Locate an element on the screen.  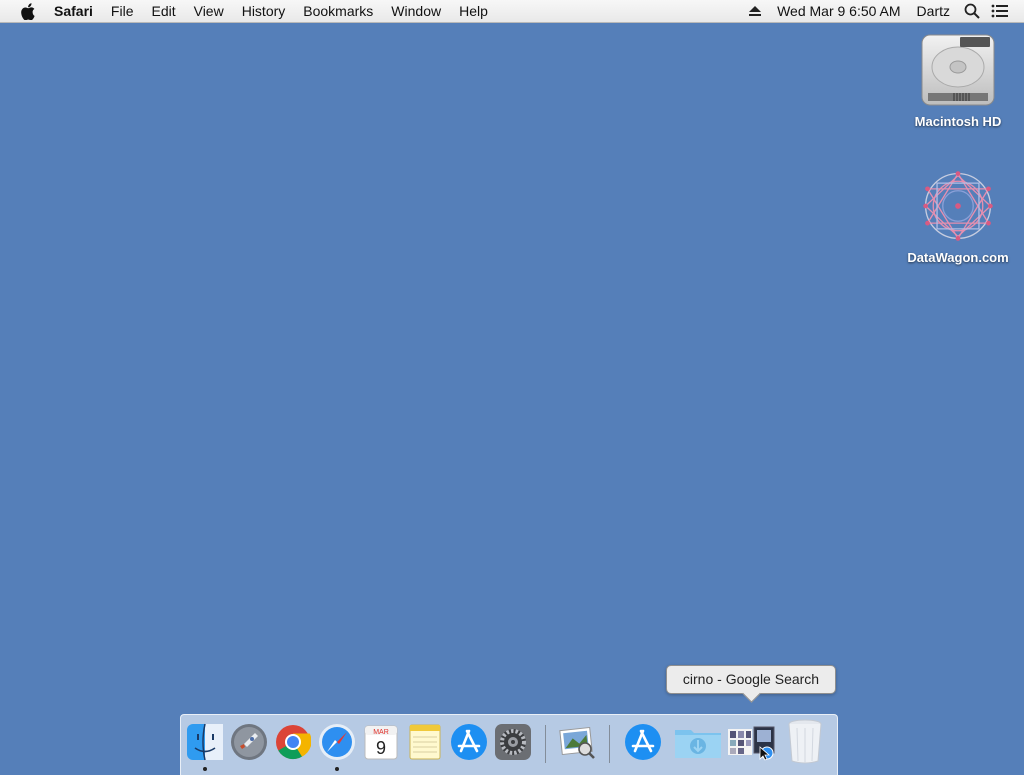
dock-applications-folder is located at coordinates (643, 742).